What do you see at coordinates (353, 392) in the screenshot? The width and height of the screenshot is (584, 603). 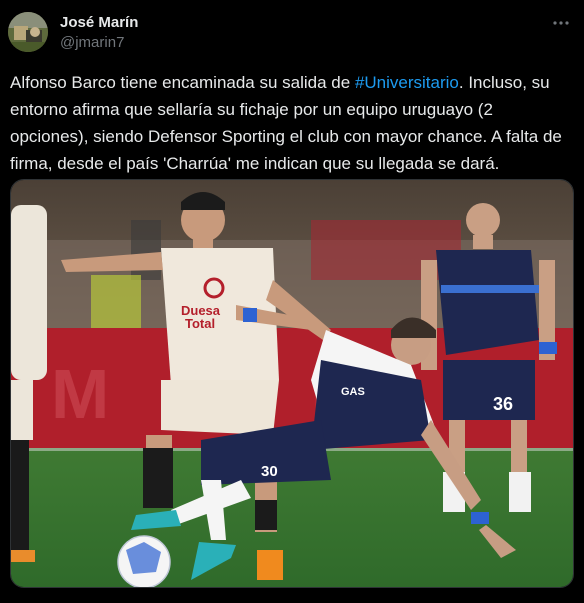 I see `svg-text: GAS` at bounding box center [353, 392].